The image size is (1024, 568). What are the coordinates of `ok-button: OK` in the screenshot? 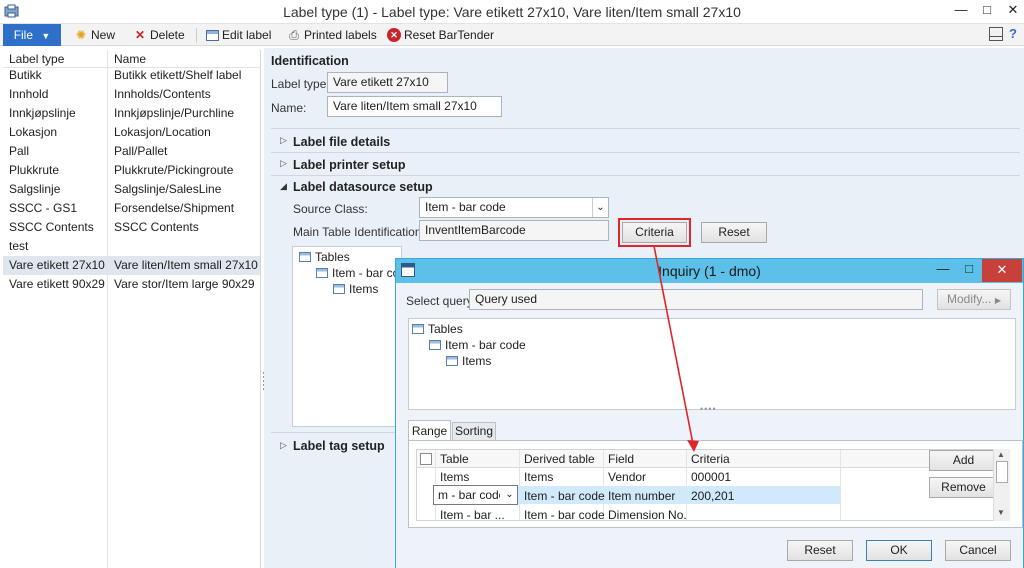 It's located at (899, 550).